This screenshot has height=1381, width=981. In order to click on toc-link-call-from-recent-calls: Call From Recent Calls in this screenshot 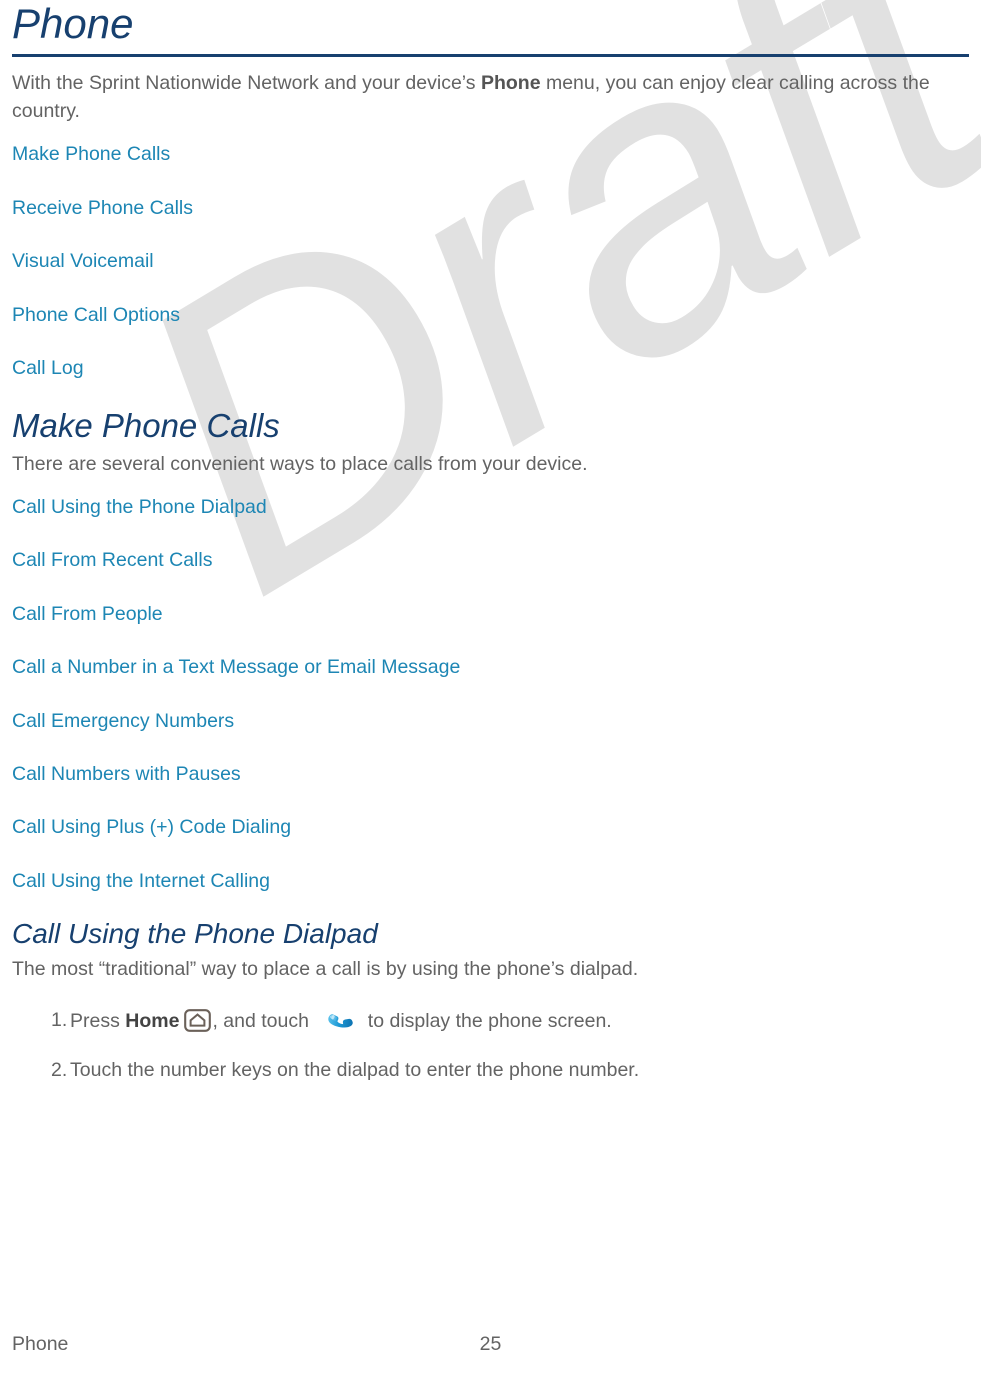, I will do `click(490, 560)`.